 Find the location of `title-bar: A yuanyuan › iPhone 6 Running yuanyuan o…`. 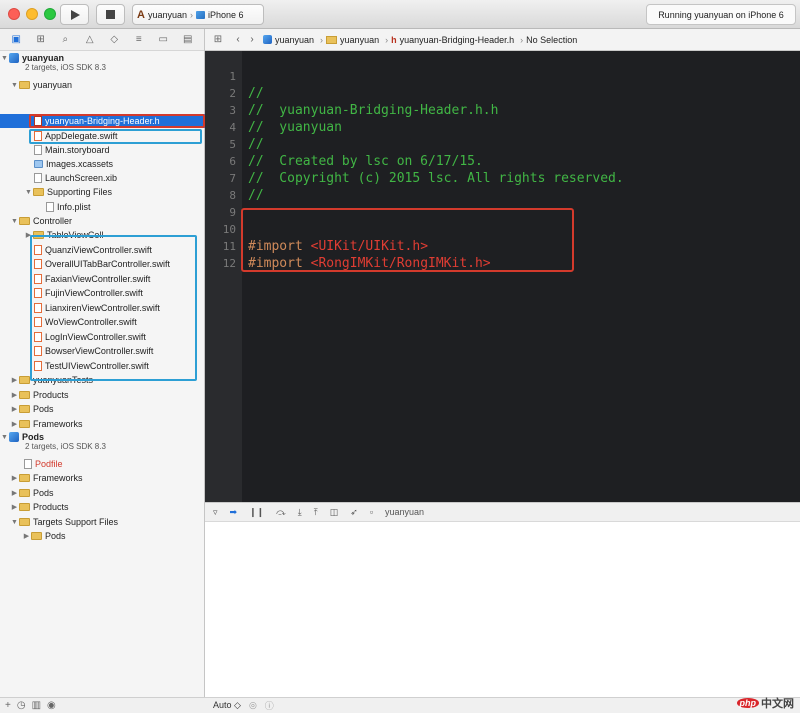

title-bar: A yuanyuan › iPhone 6 Running yuanyuan o… is located at coordinates (400, 14).